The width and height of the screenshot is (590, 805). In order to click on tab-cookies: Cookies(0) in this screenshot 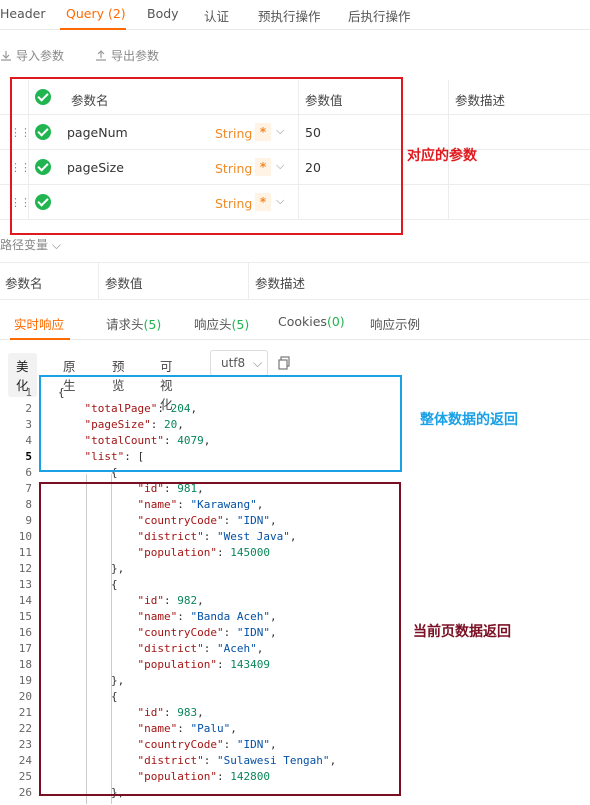, I will do `click(311, 321)`.